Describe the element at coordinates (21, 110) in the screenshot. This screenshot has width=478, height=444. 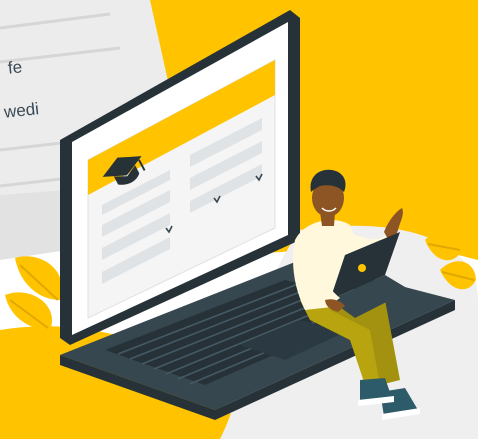
I see `document-text-fragment: wedi` at that location.